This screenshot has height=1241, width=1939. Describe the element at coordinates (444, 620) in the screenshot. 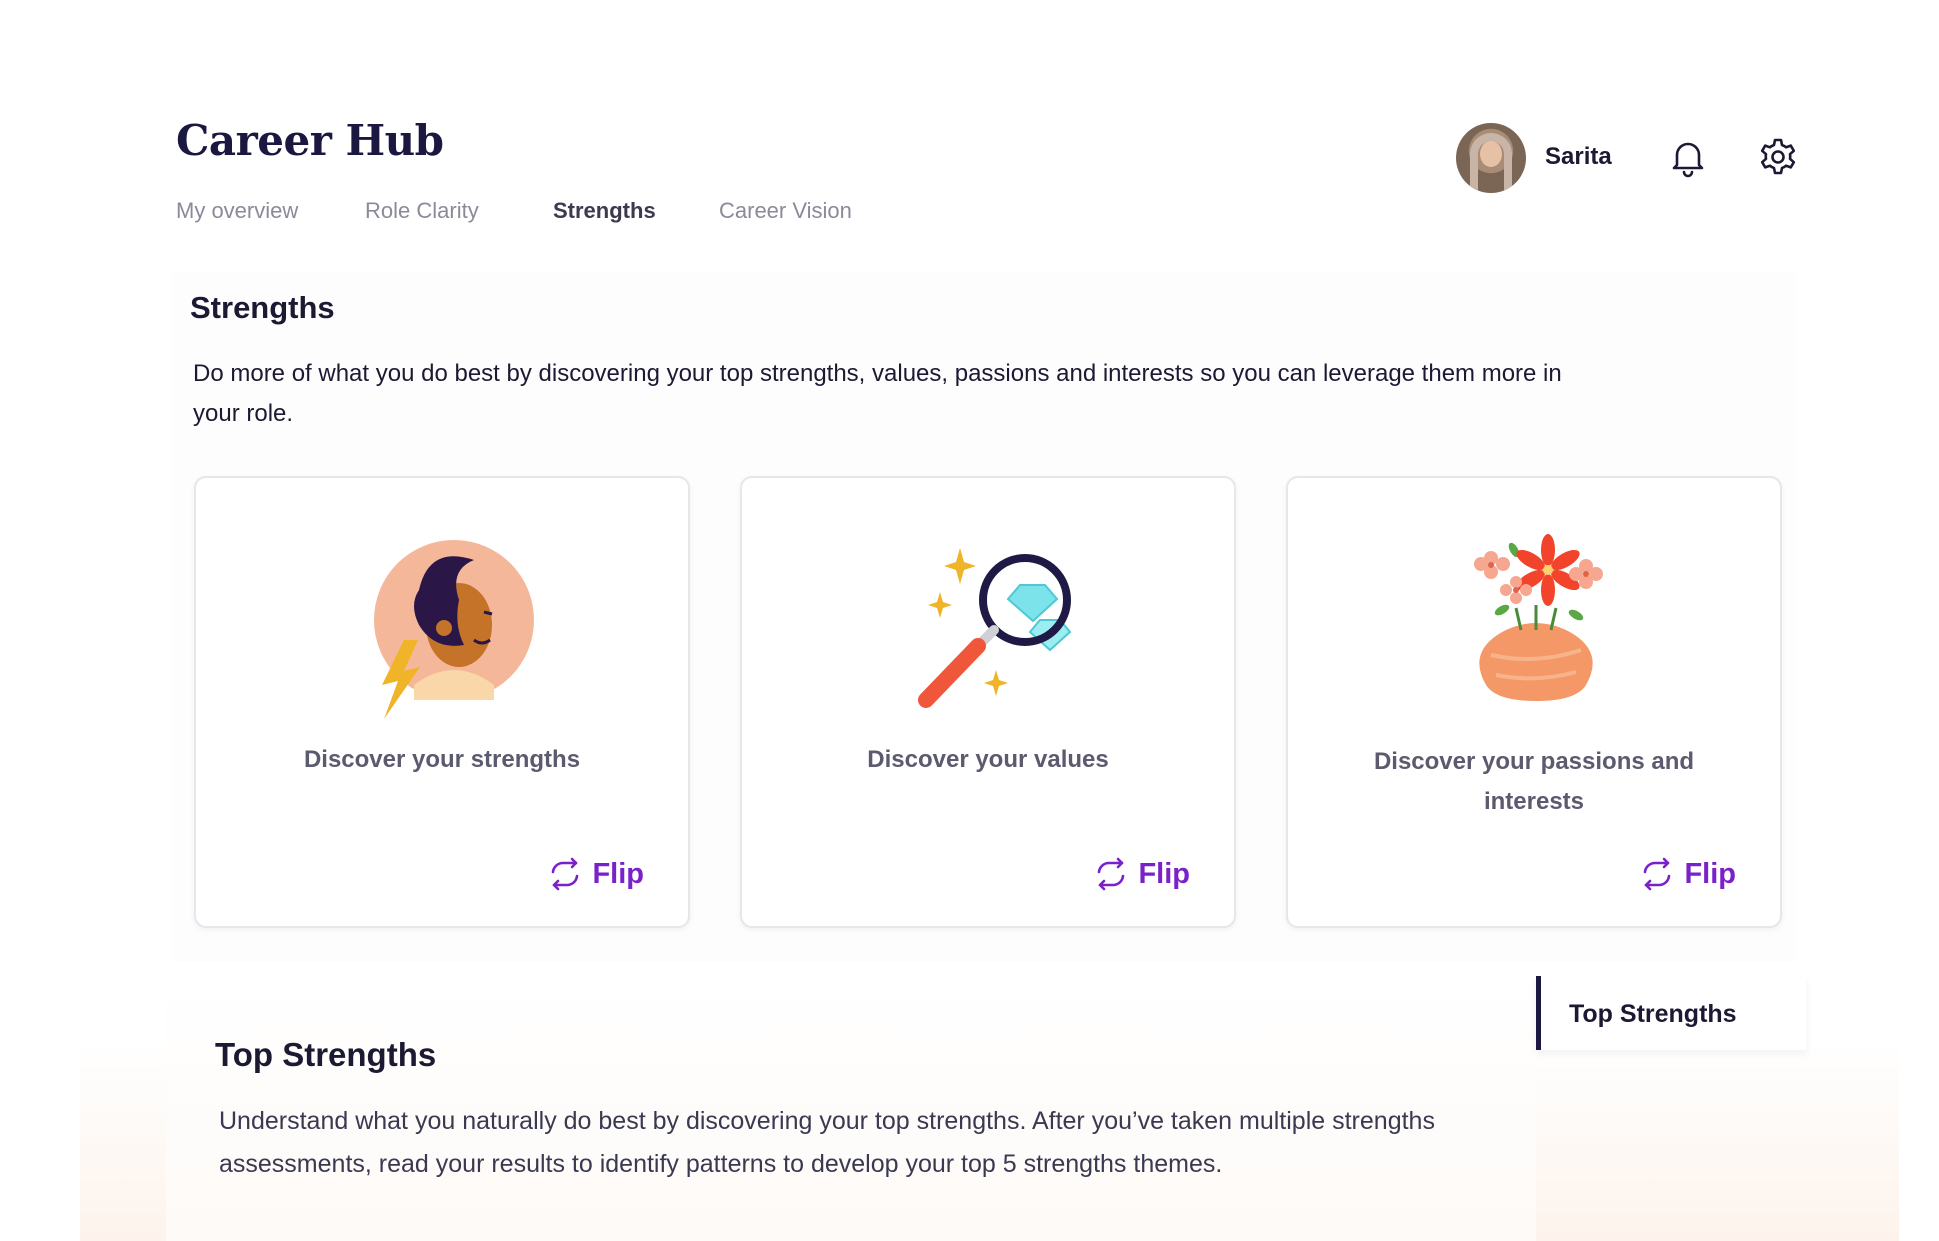

I see `person-lightning-illustration` at that location.